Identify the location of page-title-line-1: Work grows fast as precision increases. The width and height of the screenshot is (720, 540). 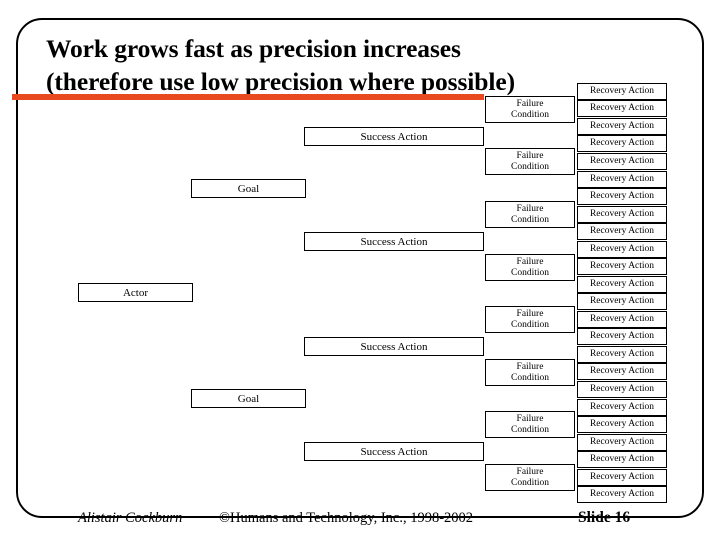
(253, 48).